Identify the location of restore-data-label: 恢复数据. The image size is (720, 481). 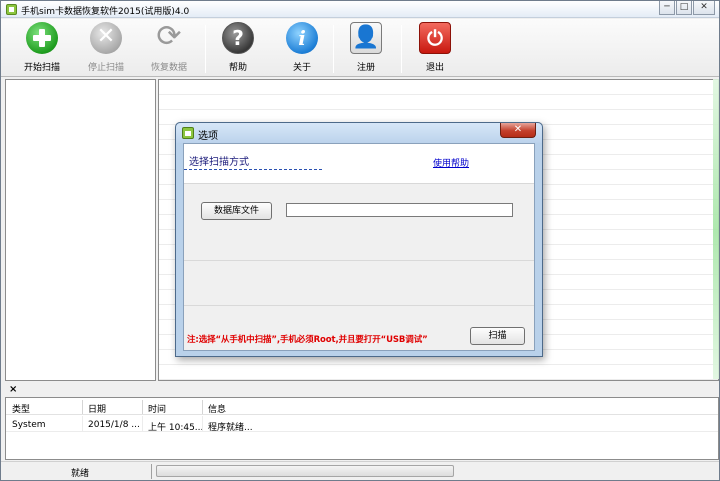
(168, 68).